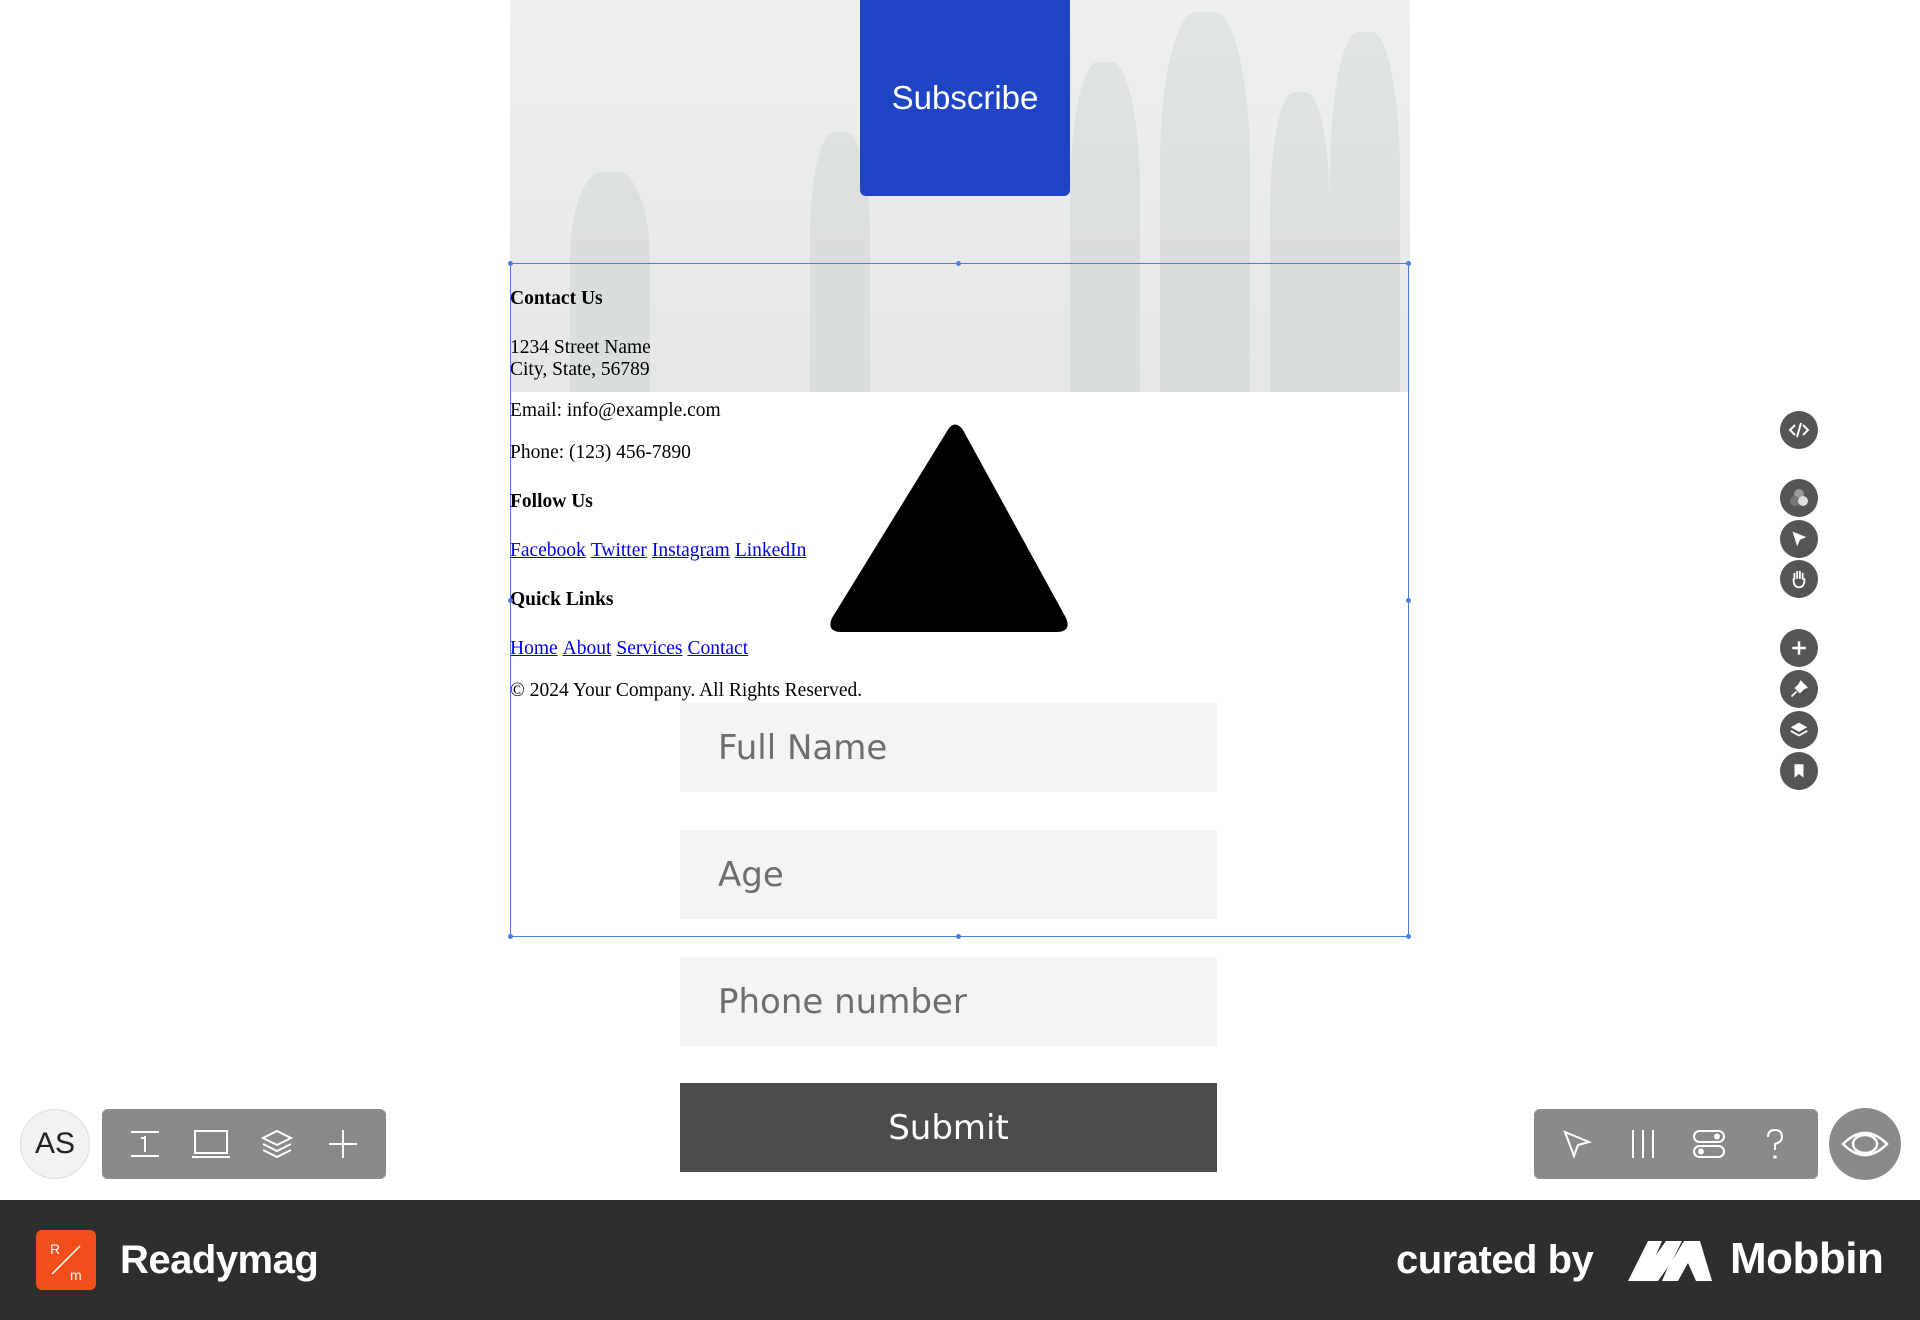  What do you see at coordinates (1799, 498) in the screenshot?
I see `colors-icon` at bounding box center [1799, 498].